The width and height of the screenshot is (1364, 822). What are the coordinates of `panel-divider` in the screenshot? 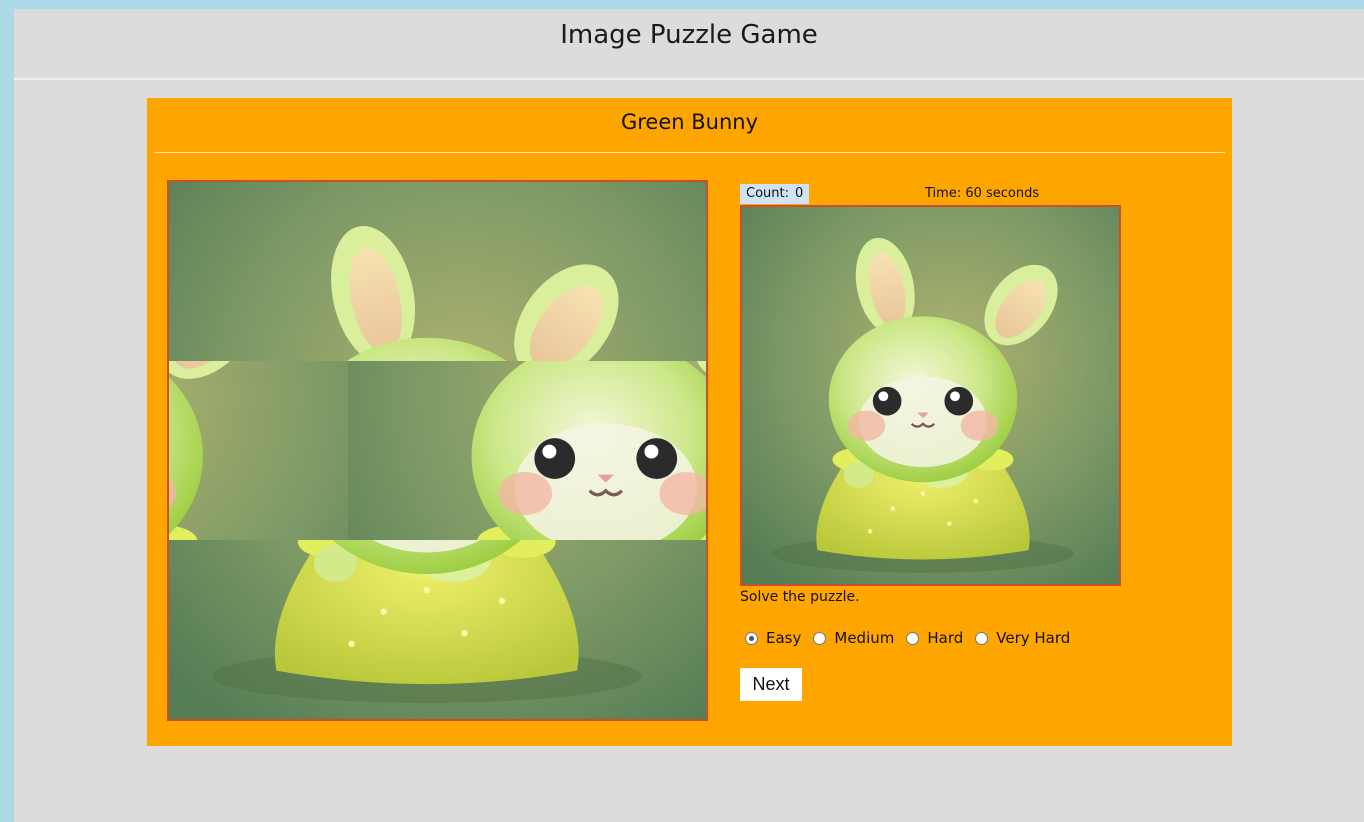 It's located at (689, 152).